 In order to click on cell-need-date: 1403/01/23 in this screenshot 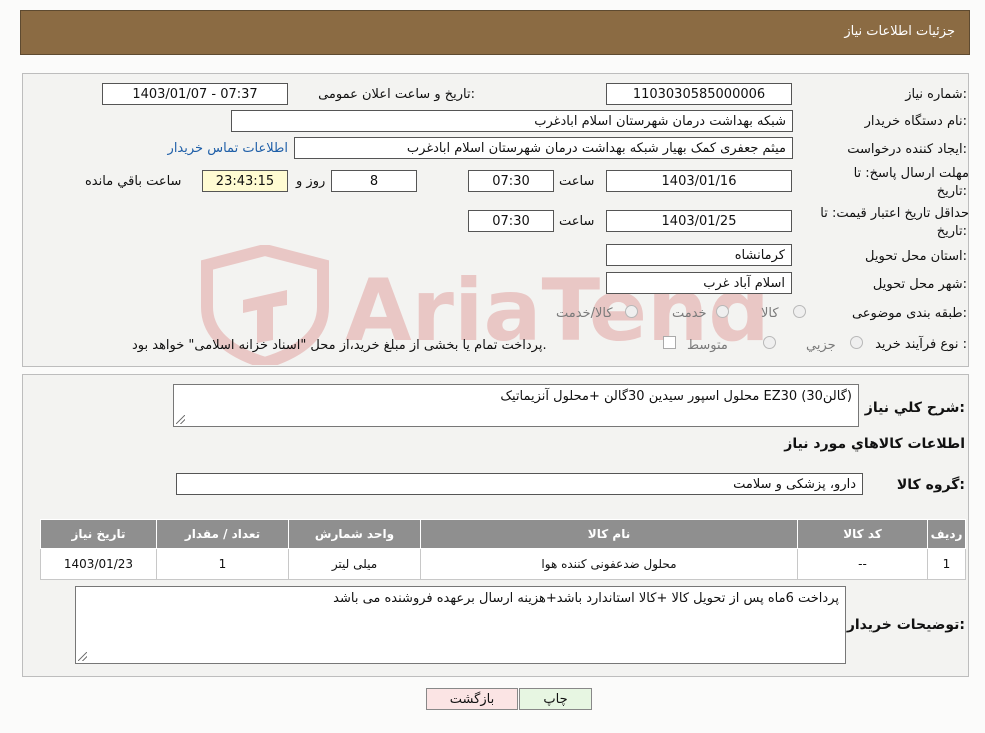, I will do `click(98, 564)`.